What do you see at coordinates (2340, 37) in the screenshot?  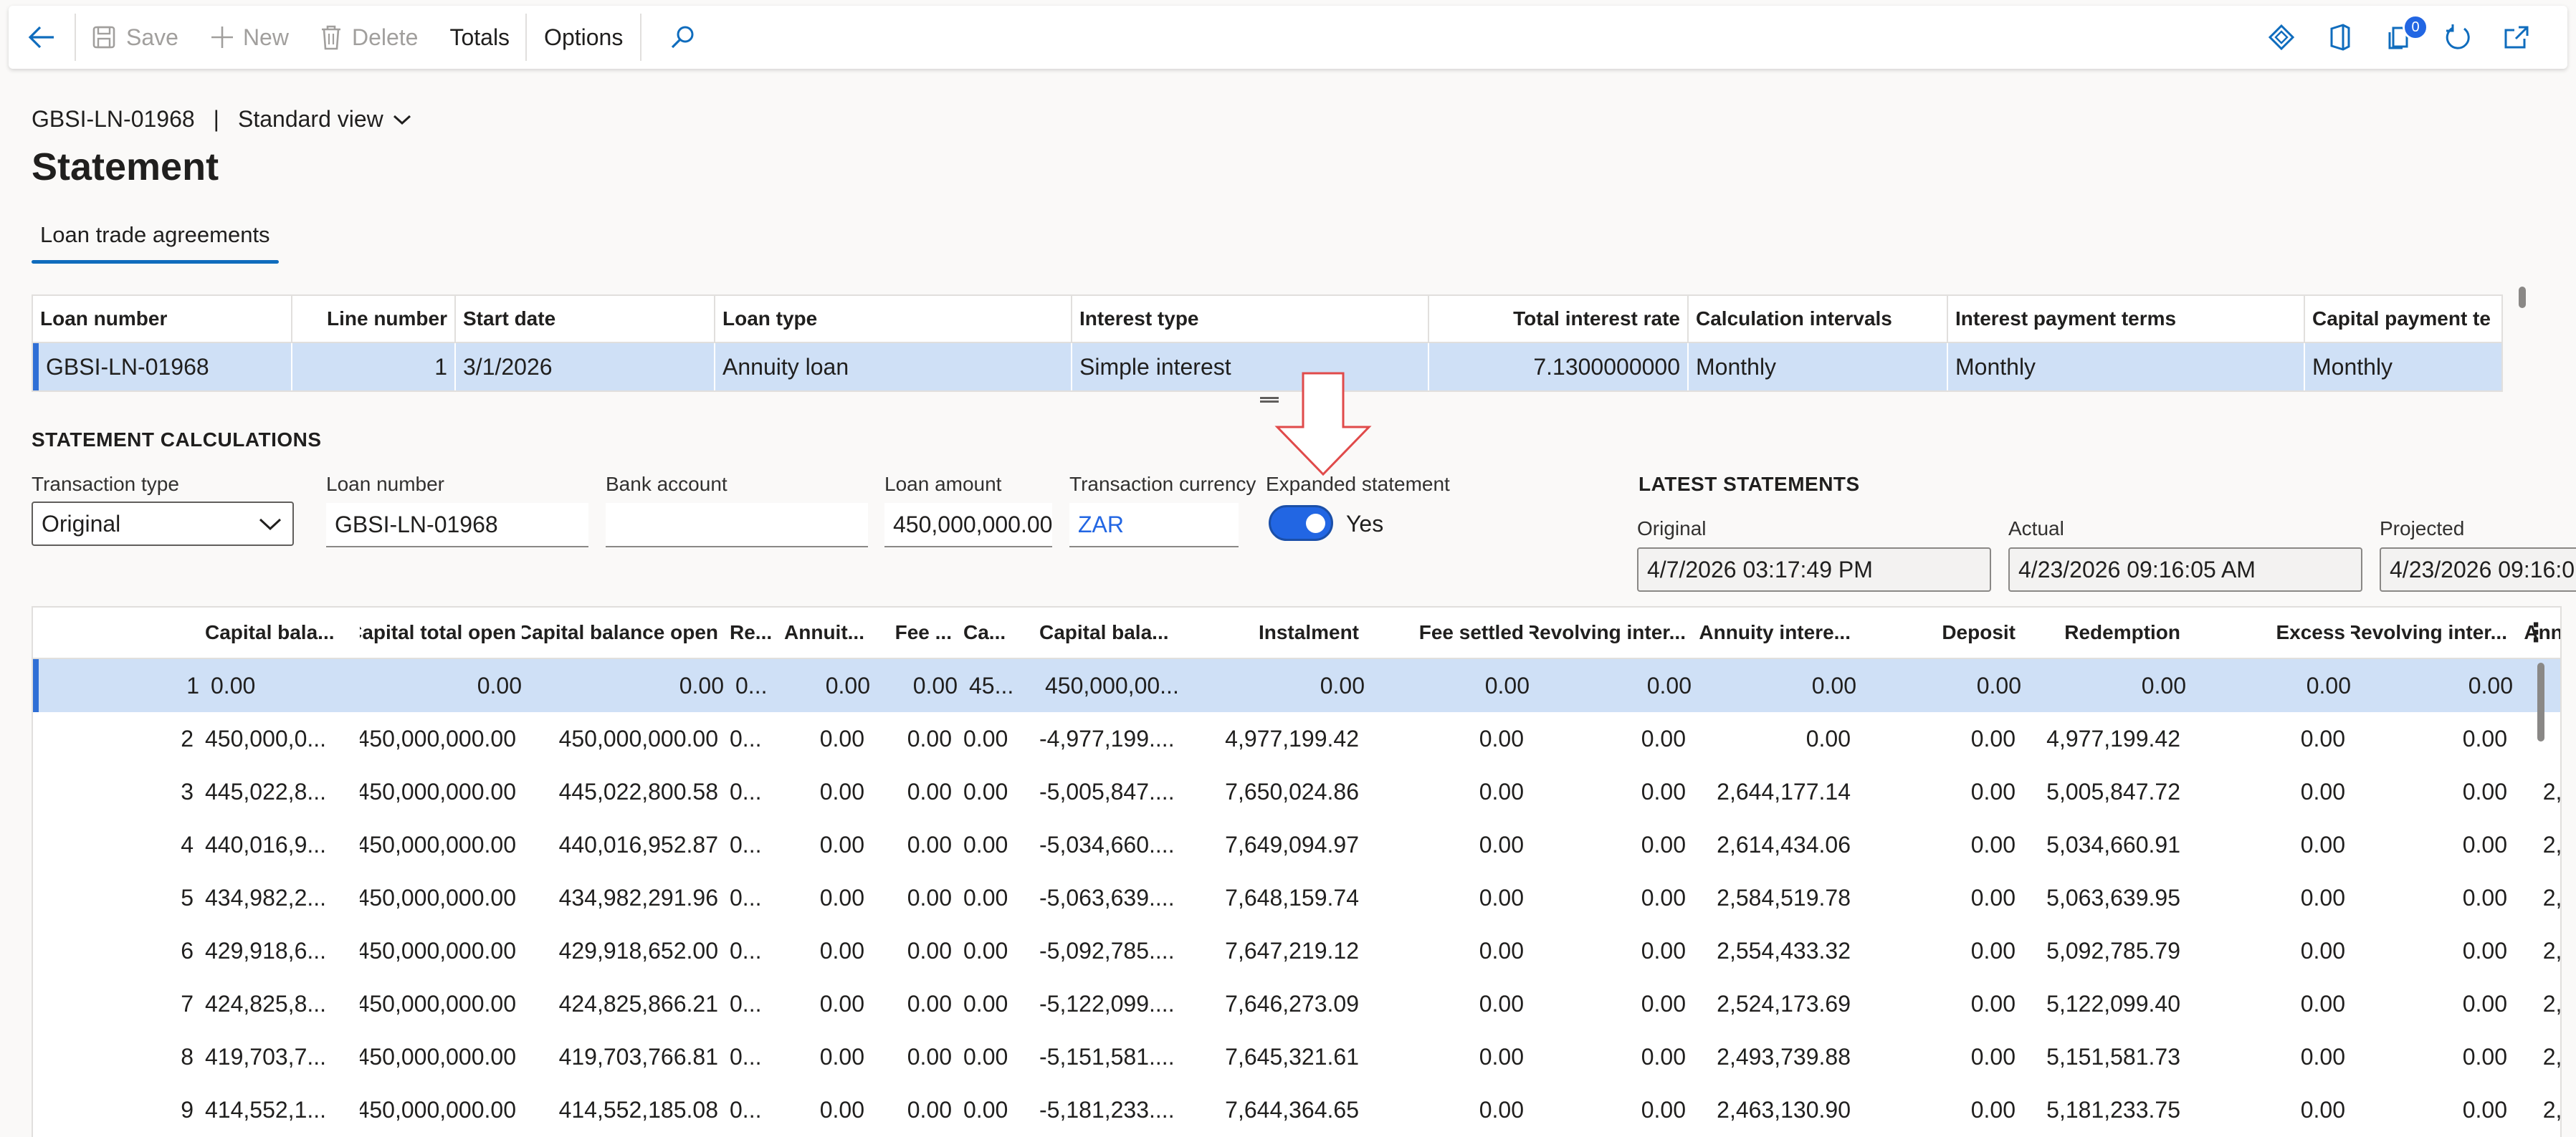 I see `office-button` at bounding box center [2340, 37].